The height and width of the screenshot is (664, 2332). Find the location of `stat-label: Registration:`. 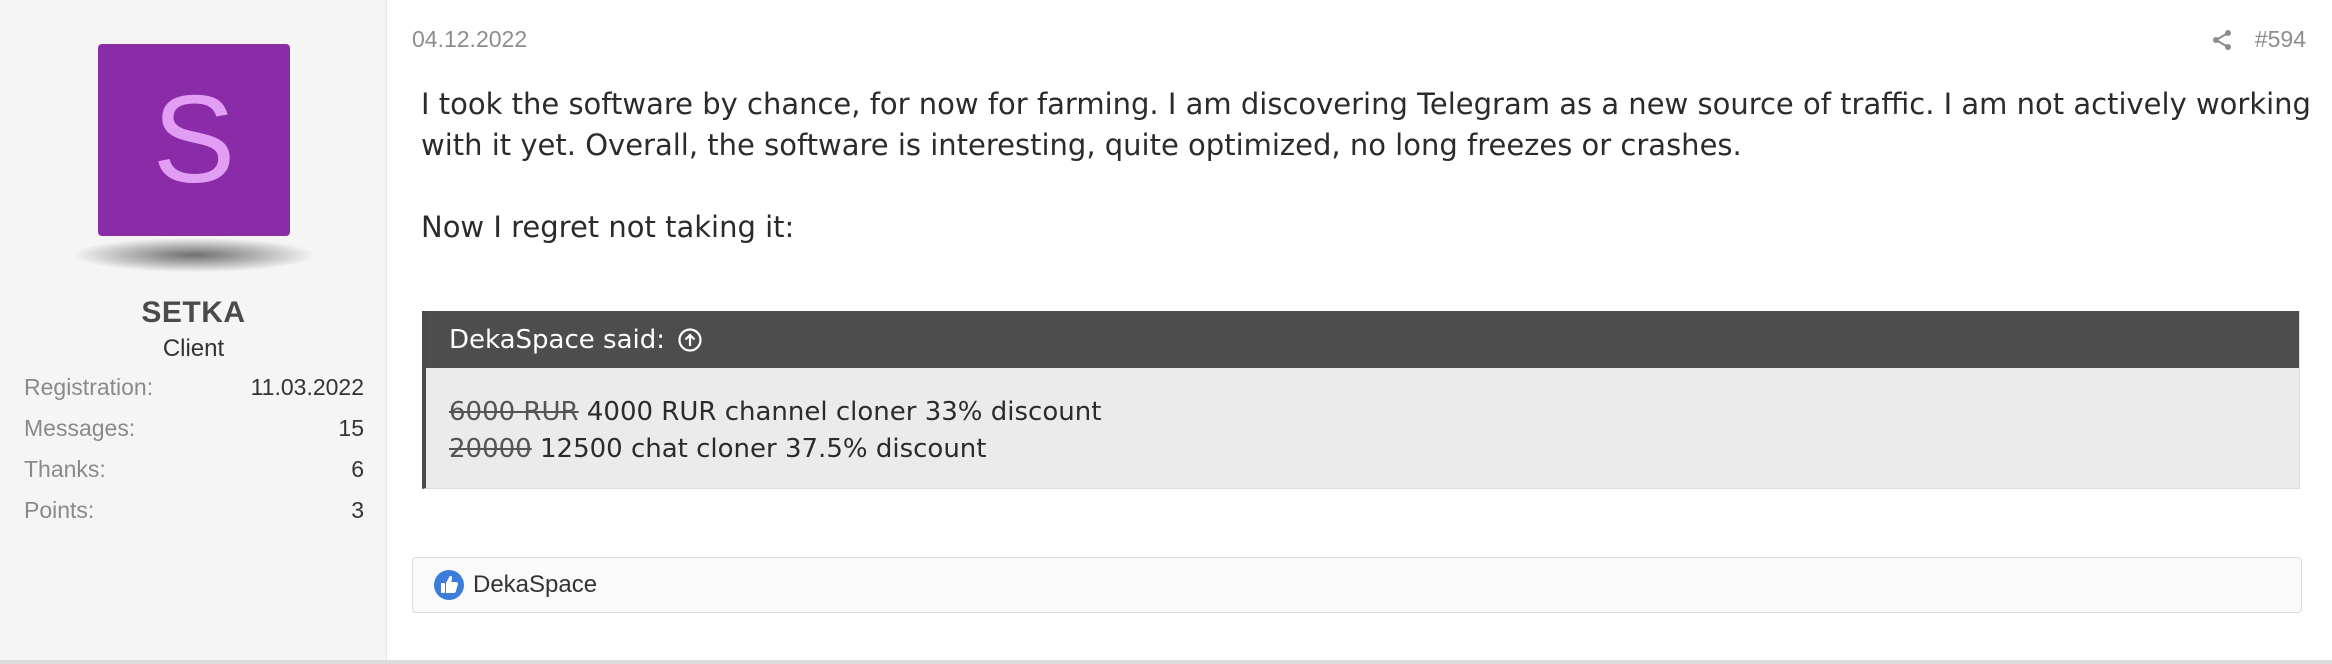

stat-label: Registration: is located at coordinates (89, 387).